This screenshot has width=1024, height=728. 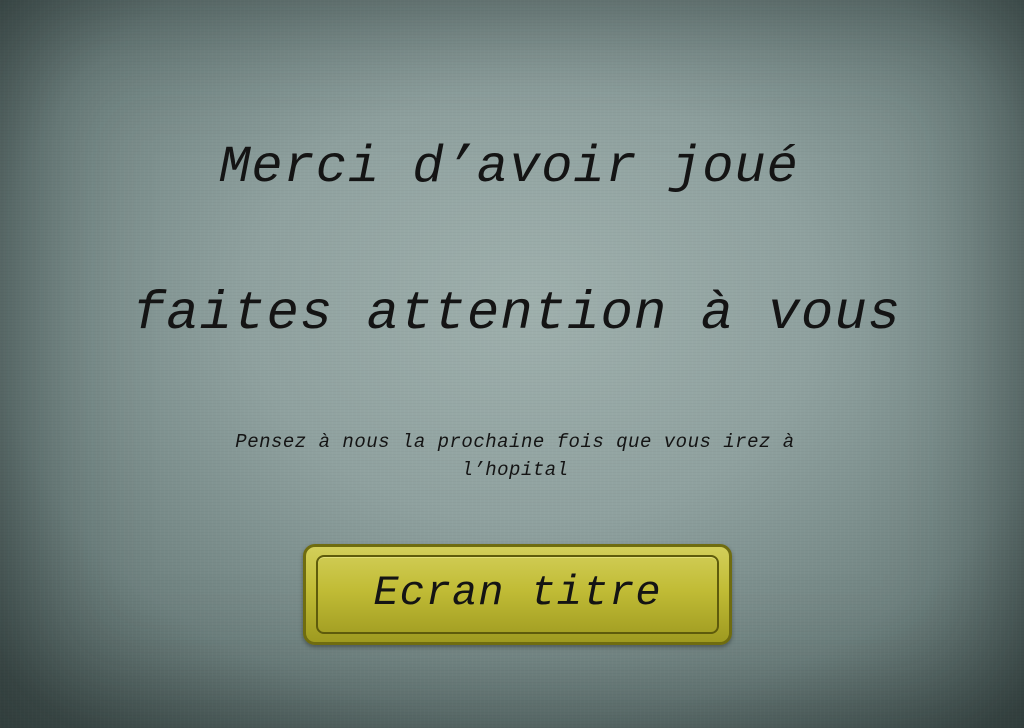 What do you see at coordinates (517, 314) in the screenshot?
I see `warning-heading: faites attention à vous` at bounding box center [517, 314].